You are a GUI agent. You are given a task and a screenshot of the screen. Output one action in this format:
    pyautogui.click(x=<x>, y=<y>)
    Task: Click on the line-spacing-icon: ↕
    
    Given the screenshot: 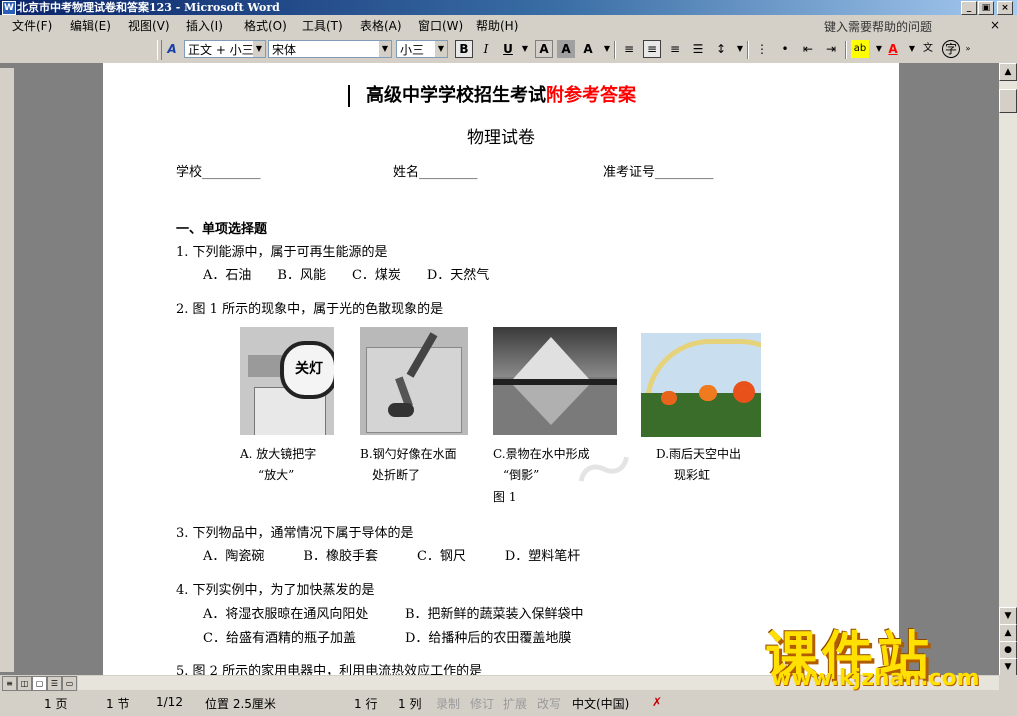 What is the action you would take?
    pyautogui.click(x=721, y=49)
    